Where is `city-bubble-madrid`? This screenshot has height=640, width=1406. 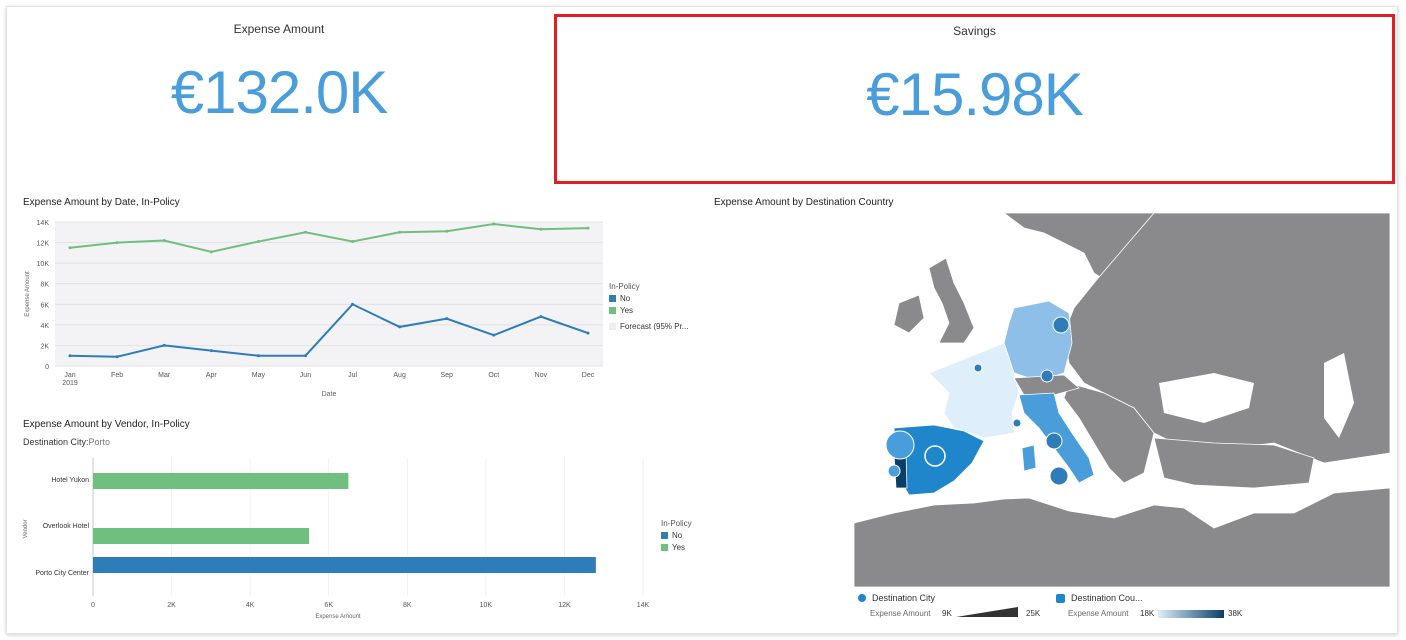
city-bubble-madrid is located at coordinates (935, 456).